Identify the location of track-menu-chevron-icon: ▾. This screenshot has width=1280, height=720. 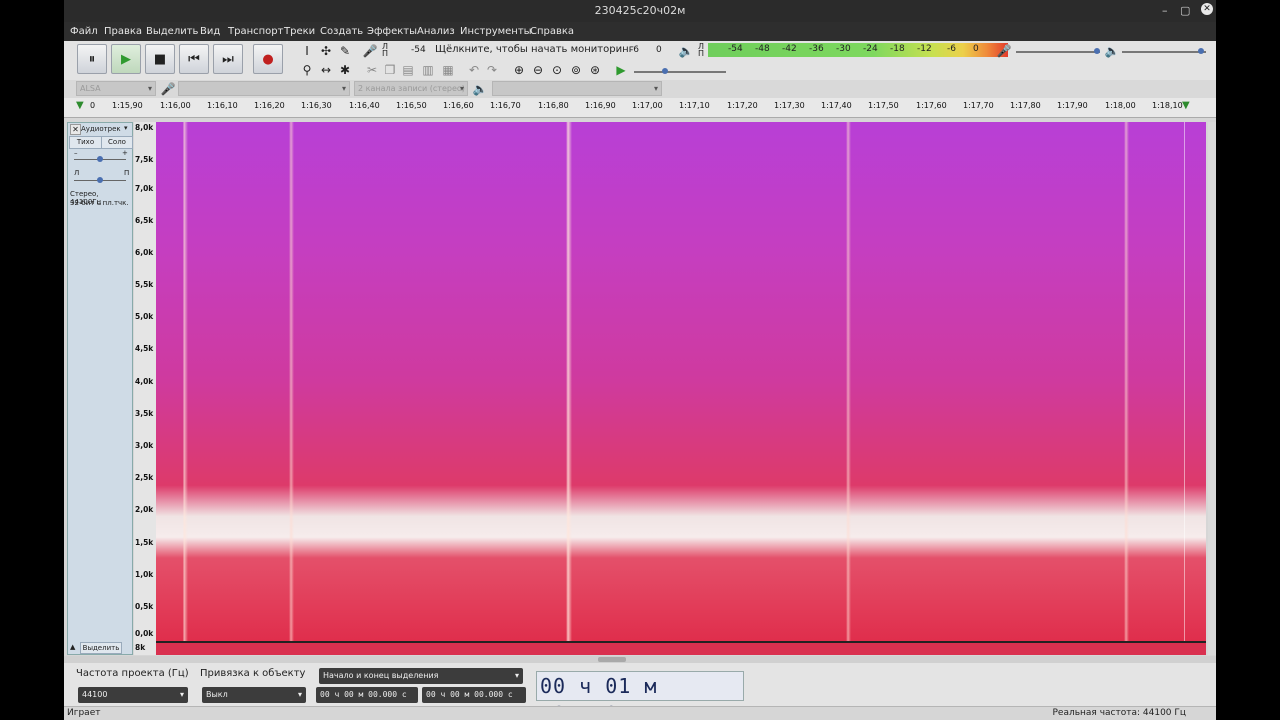
(126, 128).